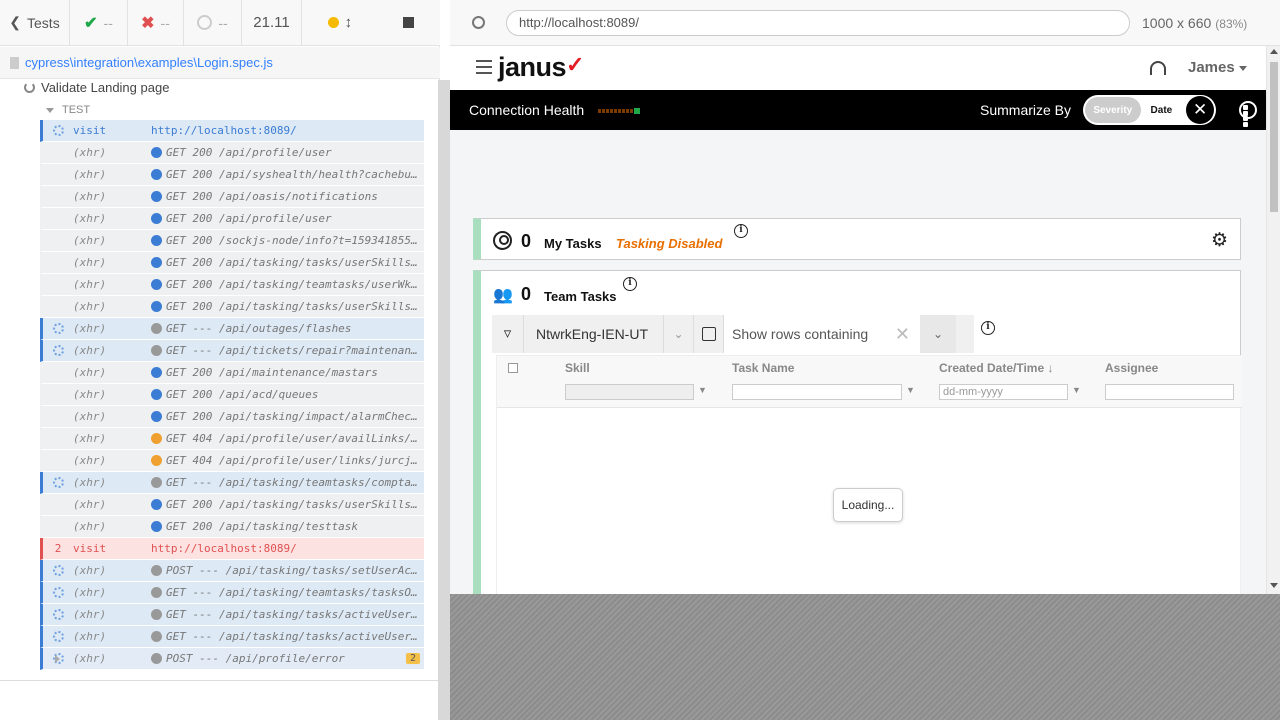  What do you see at coordinates (444, 400) in the screenshot?
I see `pane-splitter` at bounding box center [444, 400].